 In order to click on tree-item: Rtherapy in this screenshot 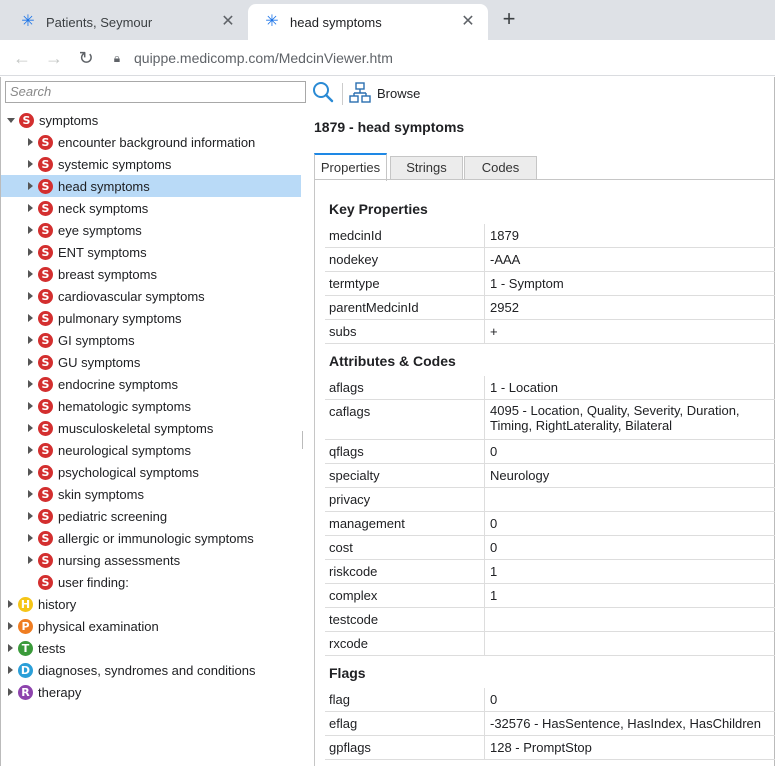, I will do `click(151, 692)`.